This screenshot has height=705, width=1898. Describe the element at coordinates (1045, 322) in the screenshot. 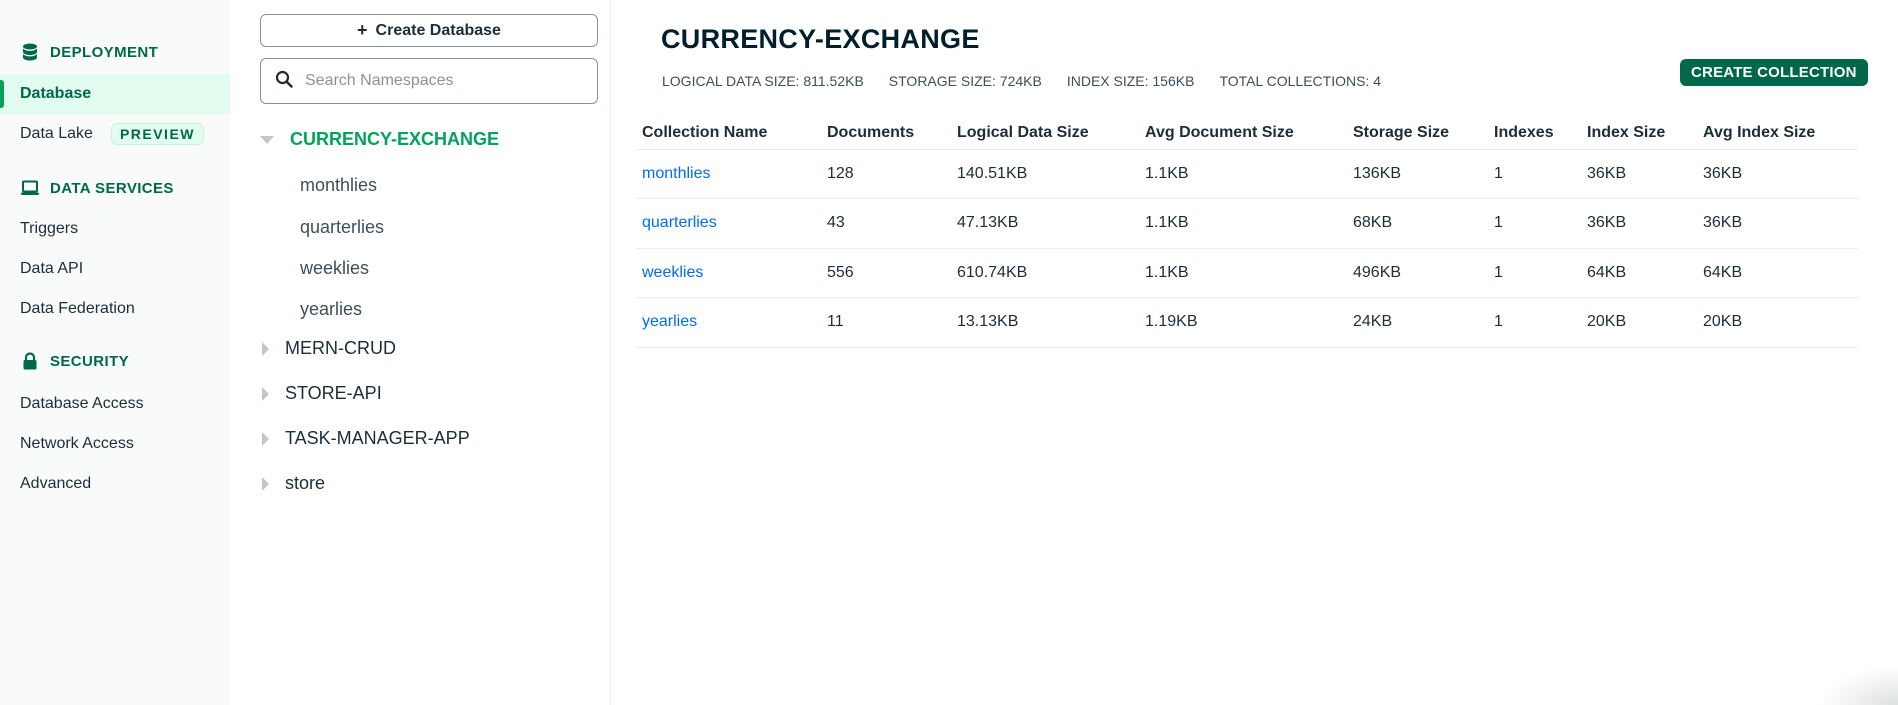

I see `table-cell: 13.13KB` at that location.